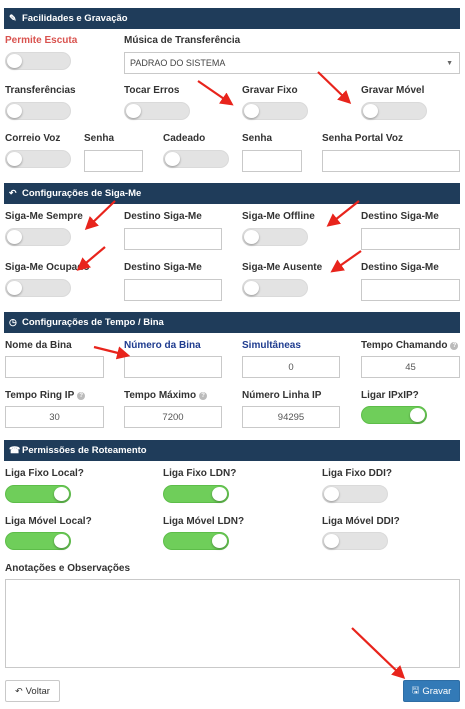  Describe the element at coordinates (196, 541) in the screenshot. I see `liga-movel-ldn-toggle` at that location.